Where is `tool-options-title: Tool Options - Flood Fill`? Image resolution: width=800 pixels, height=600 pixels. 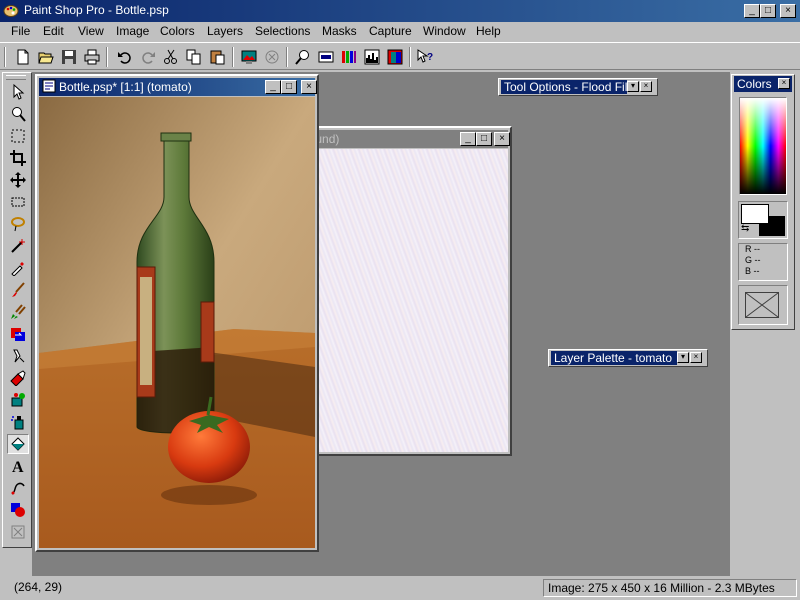 tool-options-title: Tool Options - Flood Fill is located at coordinates (564, 87).